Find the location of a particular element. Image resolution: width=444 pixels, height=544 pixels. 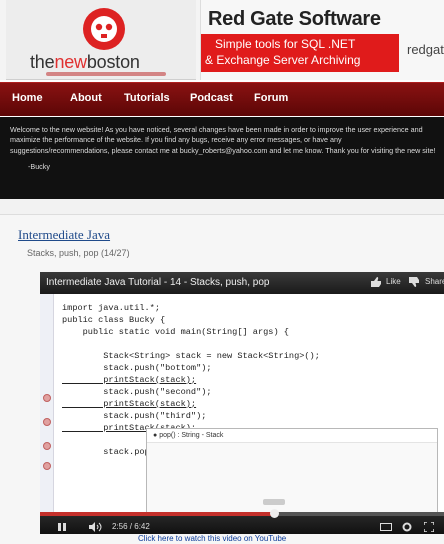

brand-tagline-bar is located at coordinates (106, 74).